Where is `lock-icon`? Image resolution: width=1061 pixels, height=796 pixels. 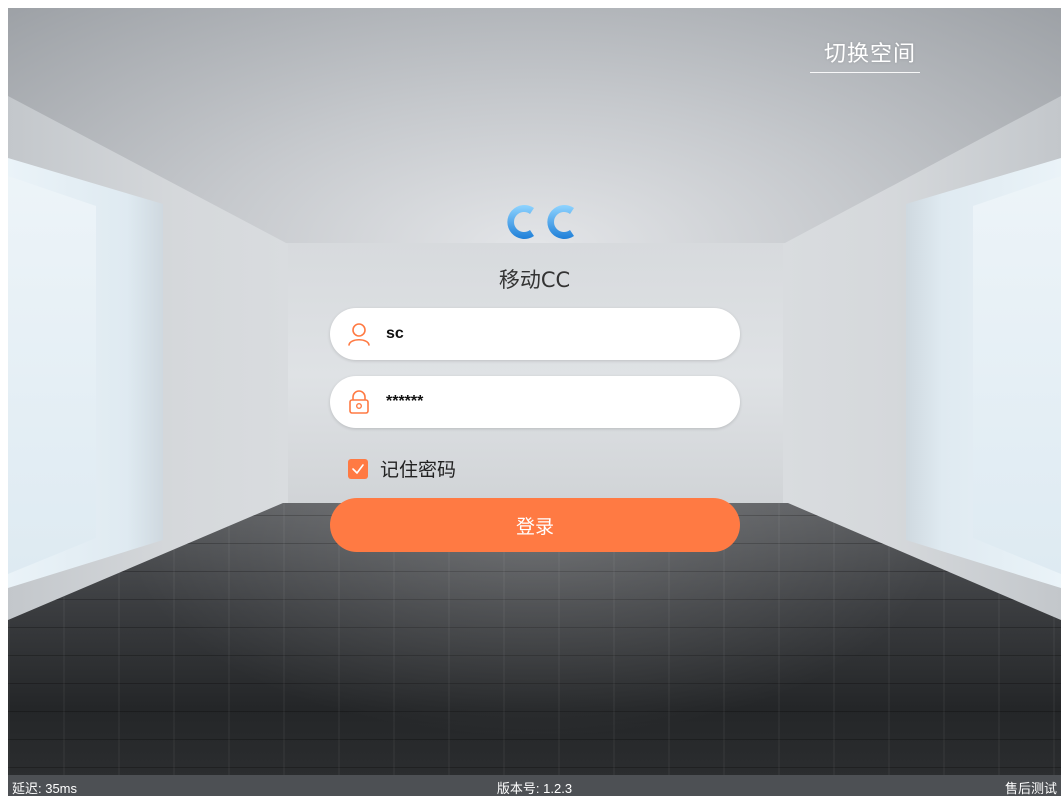 lock-icon is located at coordinates (359, 402).